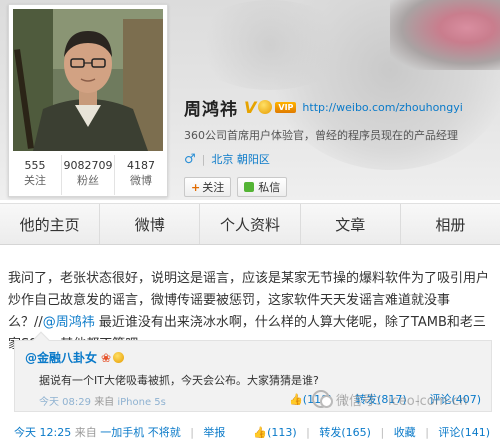 This screenshot has width=500, height=445. I want to click on message-button: 私信, so click(262, 187).